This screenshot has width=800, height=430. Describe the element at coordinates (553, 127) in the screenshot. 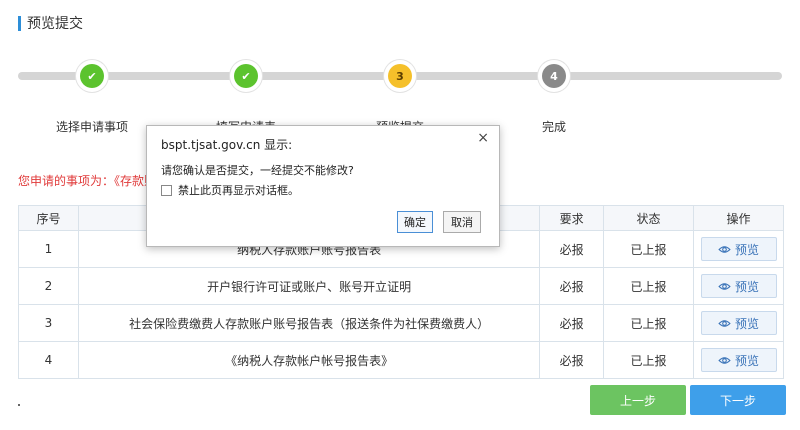

I see `step-label: 完成` at that location.